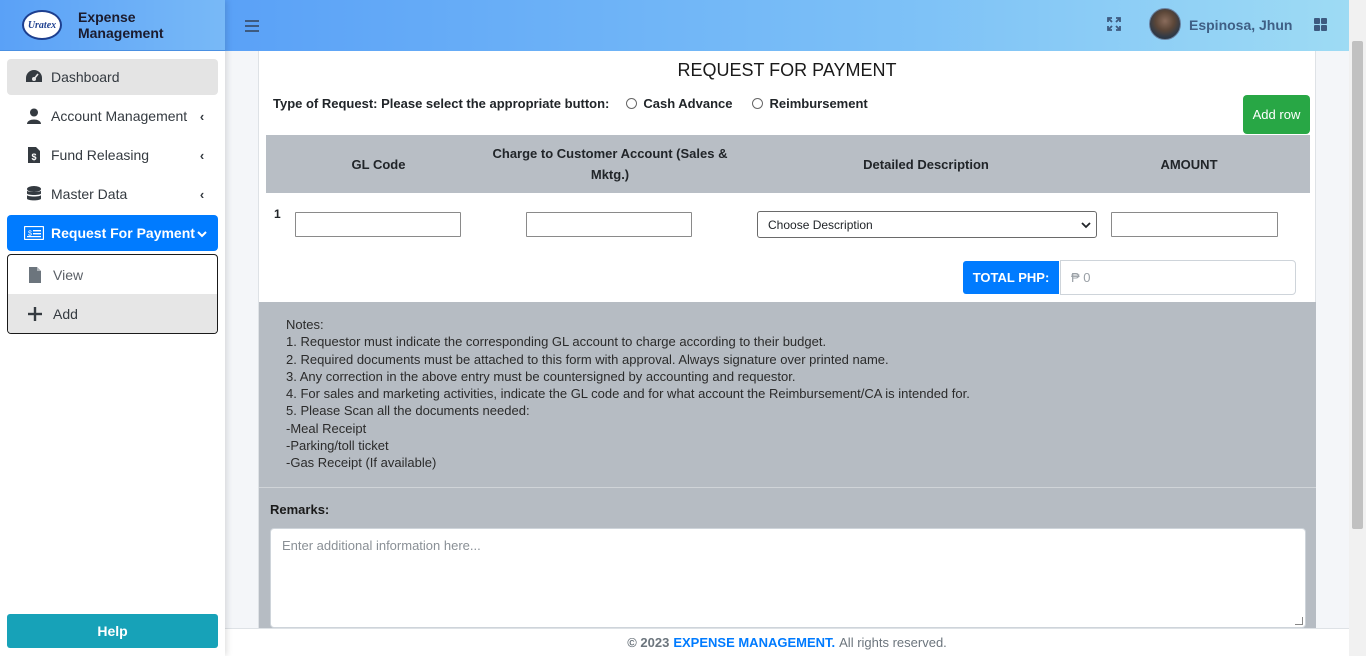 The height and width of the screenshot is (656, 1366). I want to click on page-title: REQUEST FOR PAYMENT, so click(787, 70).